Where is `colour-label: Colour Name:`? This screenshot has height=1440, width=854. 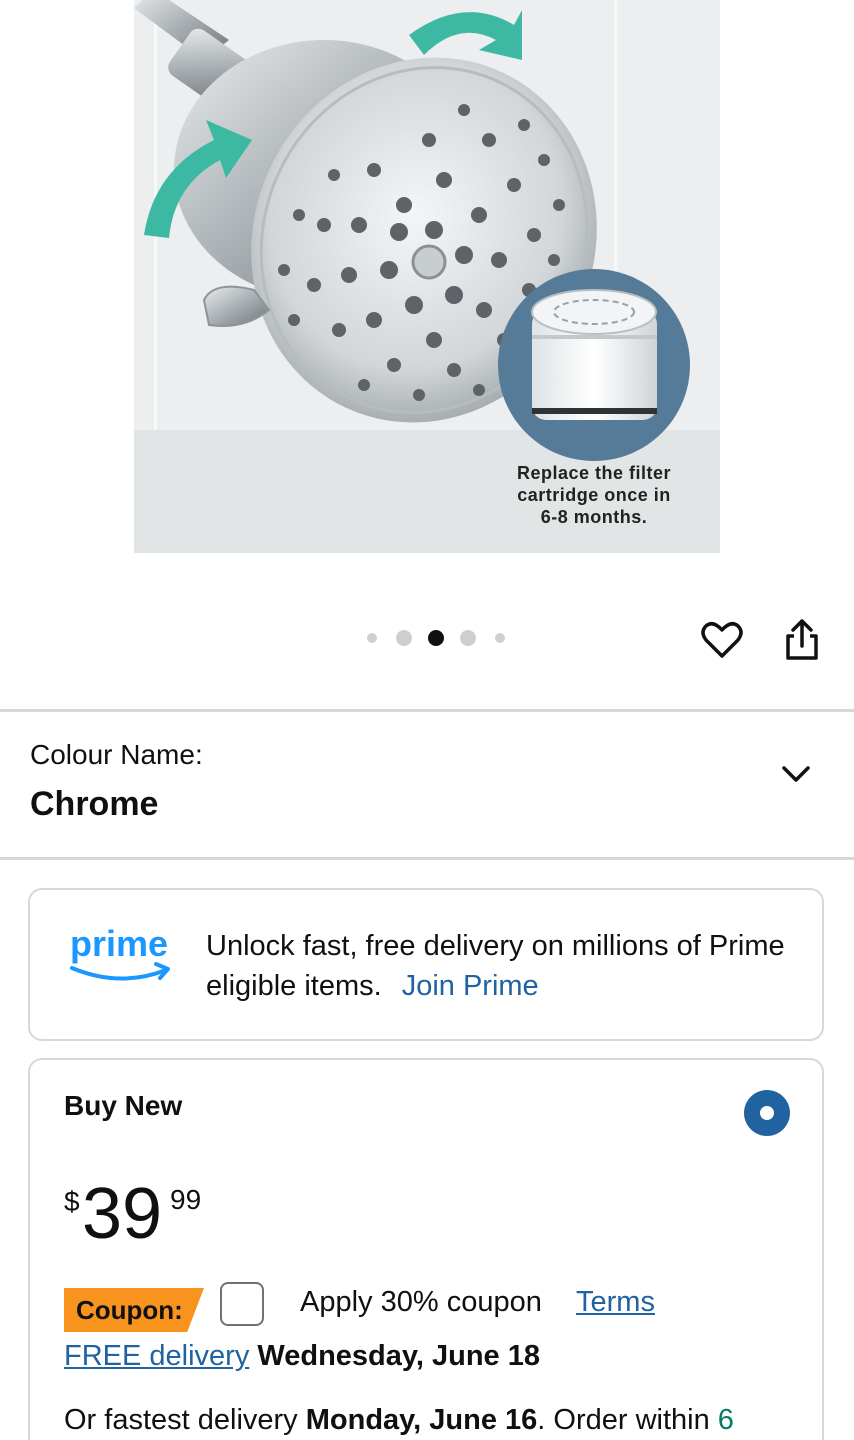
colour-label: Colour Name: is located at coordinates (116, 754).